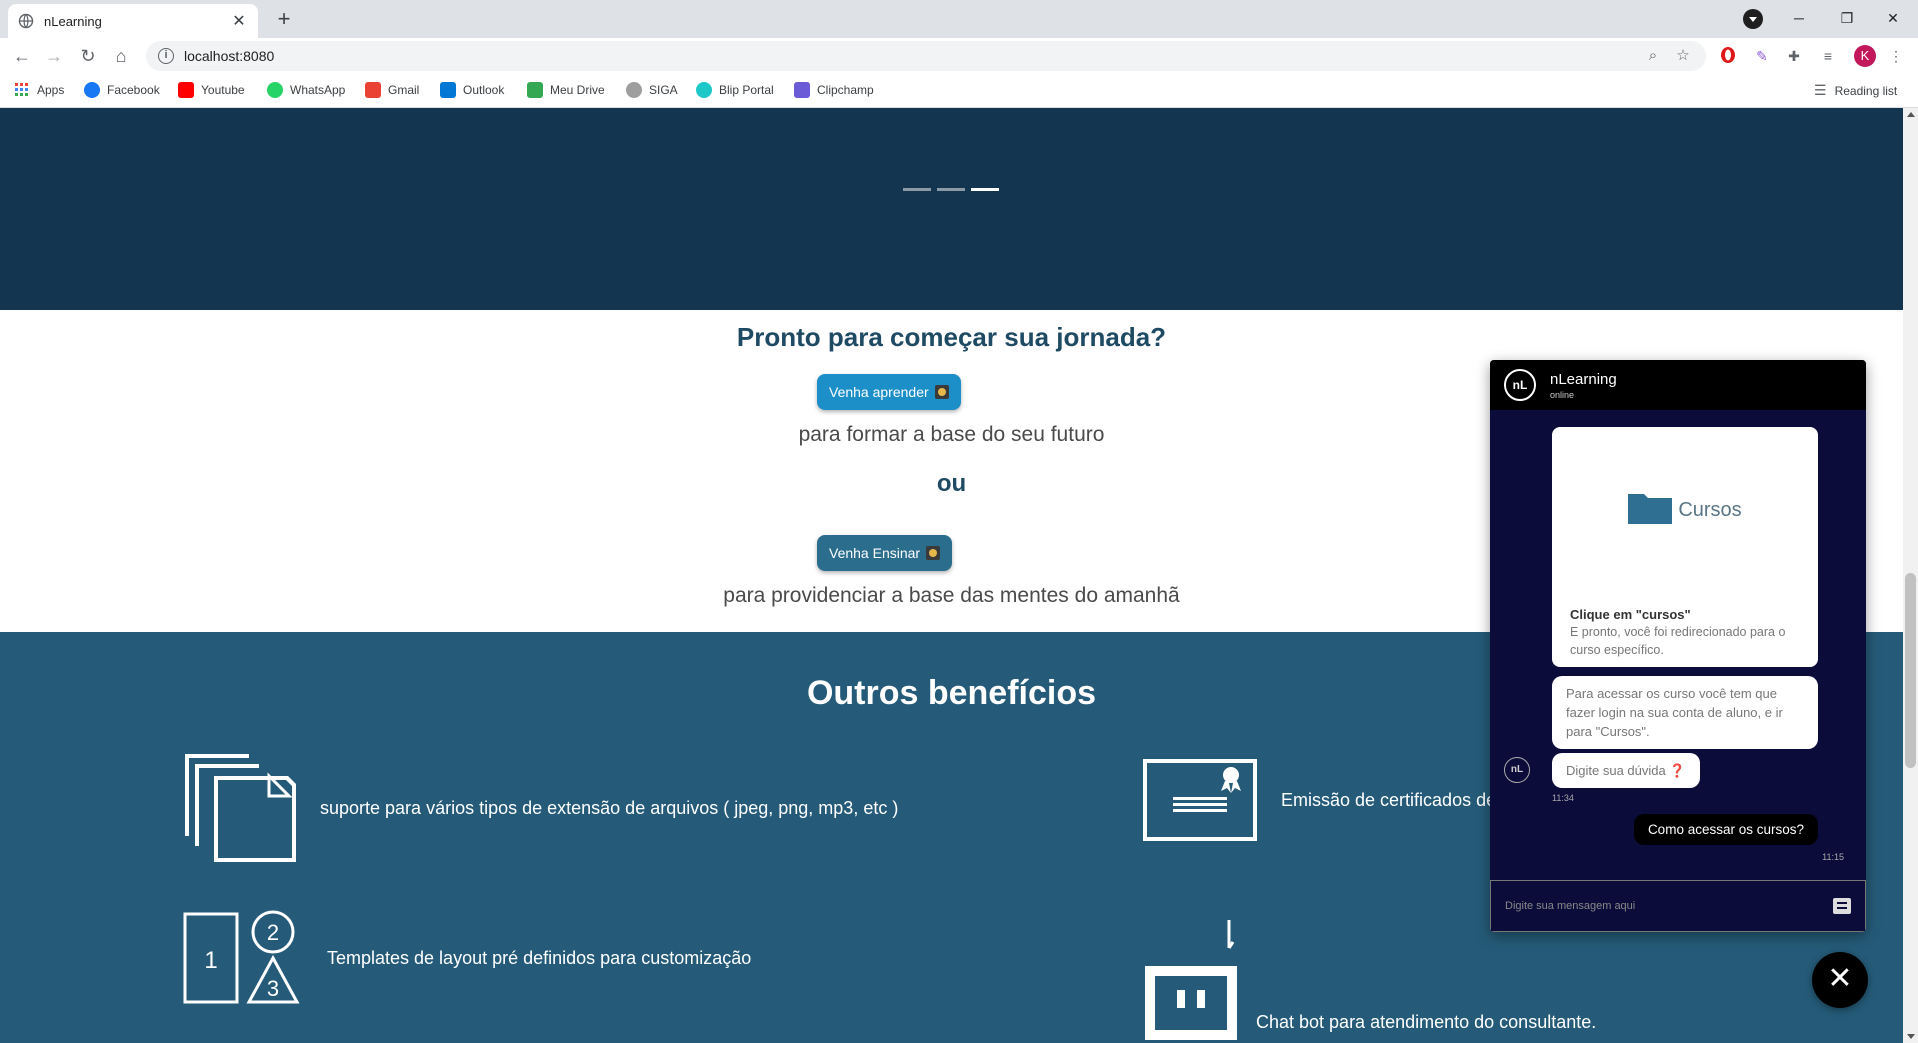 This screenshot has height=1043, width=1918. Describe the element at coordinates (1626, 770) in the screenshot. I see `bot-prompt-message: Digite sua dúvida ❓` at that location.